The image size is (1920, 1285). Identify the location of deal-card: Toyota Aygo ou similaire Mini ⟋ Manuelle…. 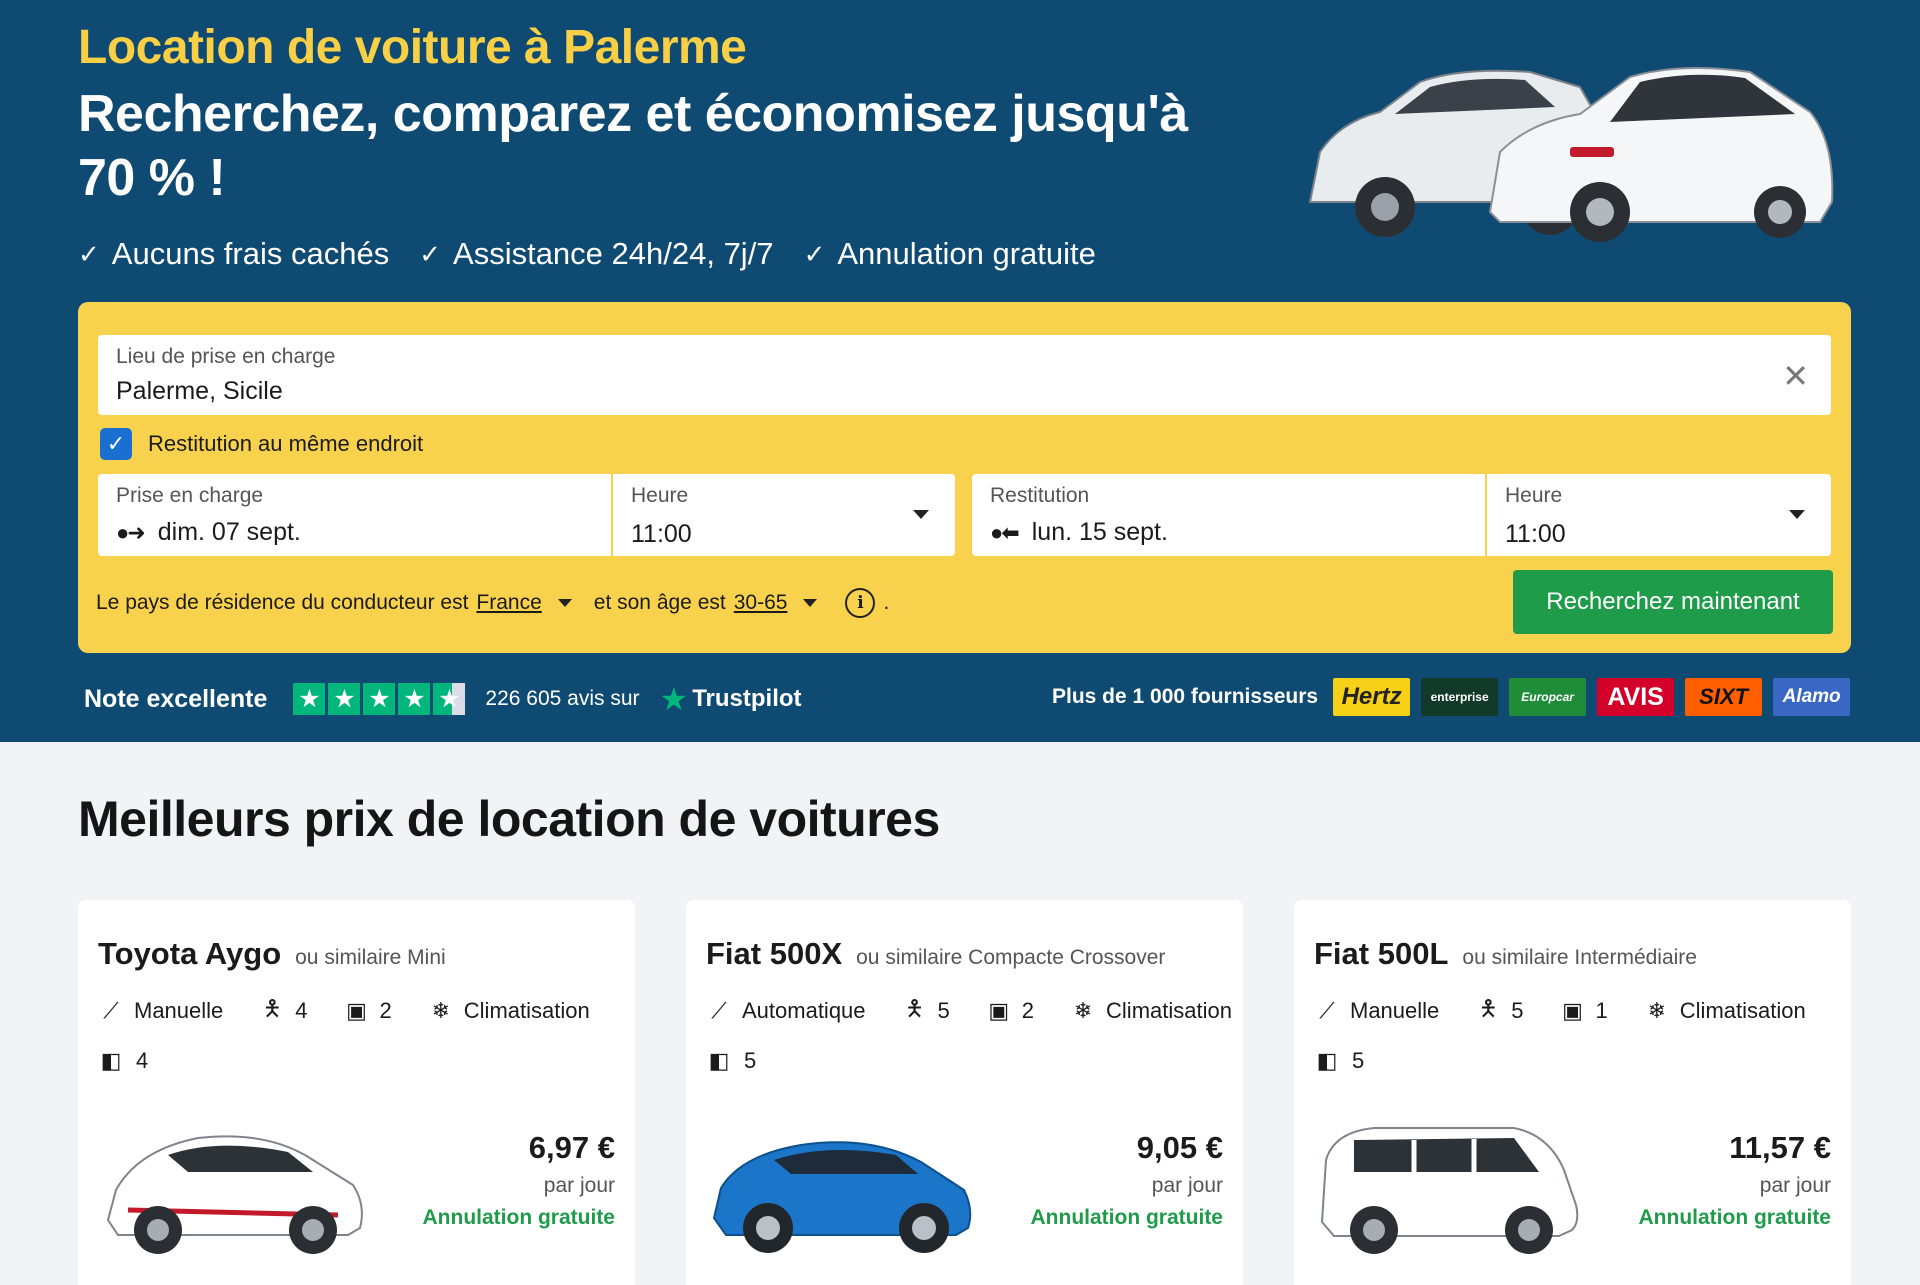
(356, 1092).